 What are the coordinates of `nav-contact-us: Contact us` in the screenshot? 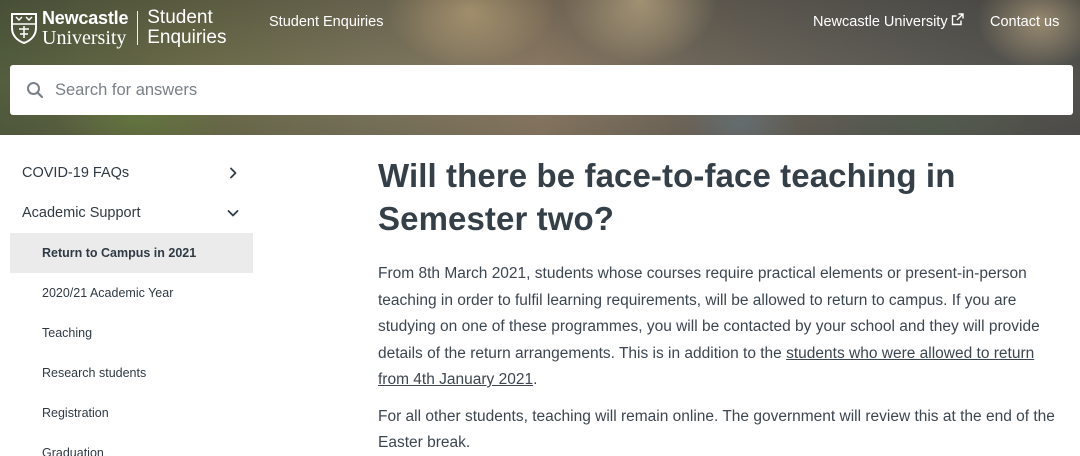 It's located at (1024, 22).